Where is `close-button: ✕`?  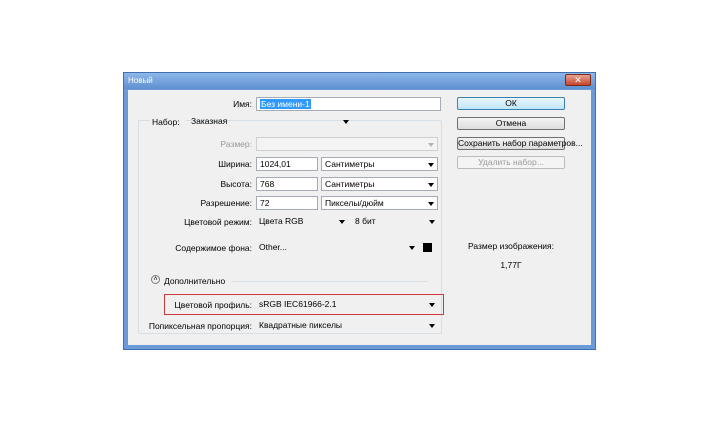
close-button: ✕ is located at coordinates (578, 80).